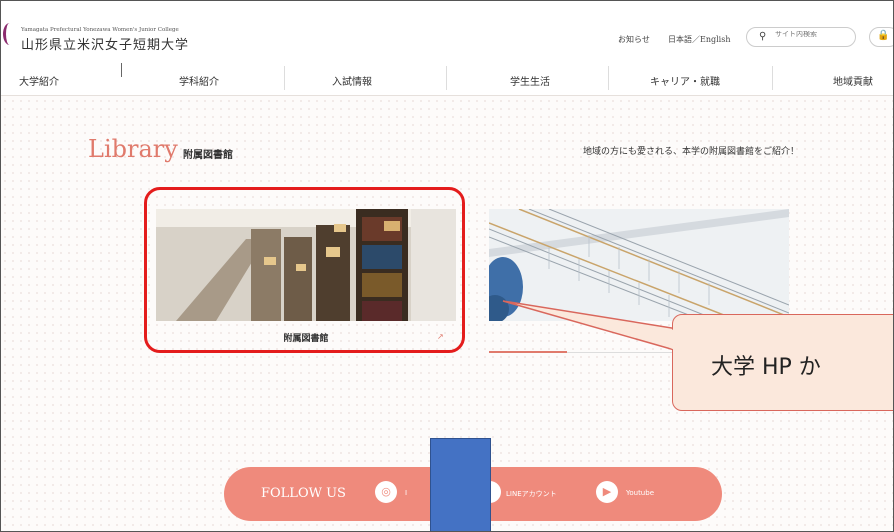 This screenshot has height=532, width=894. What do you see at coordinates (640, 493) in the screenshot?
I see `youtube-label: Youtube` at bounding box center [640, 493].